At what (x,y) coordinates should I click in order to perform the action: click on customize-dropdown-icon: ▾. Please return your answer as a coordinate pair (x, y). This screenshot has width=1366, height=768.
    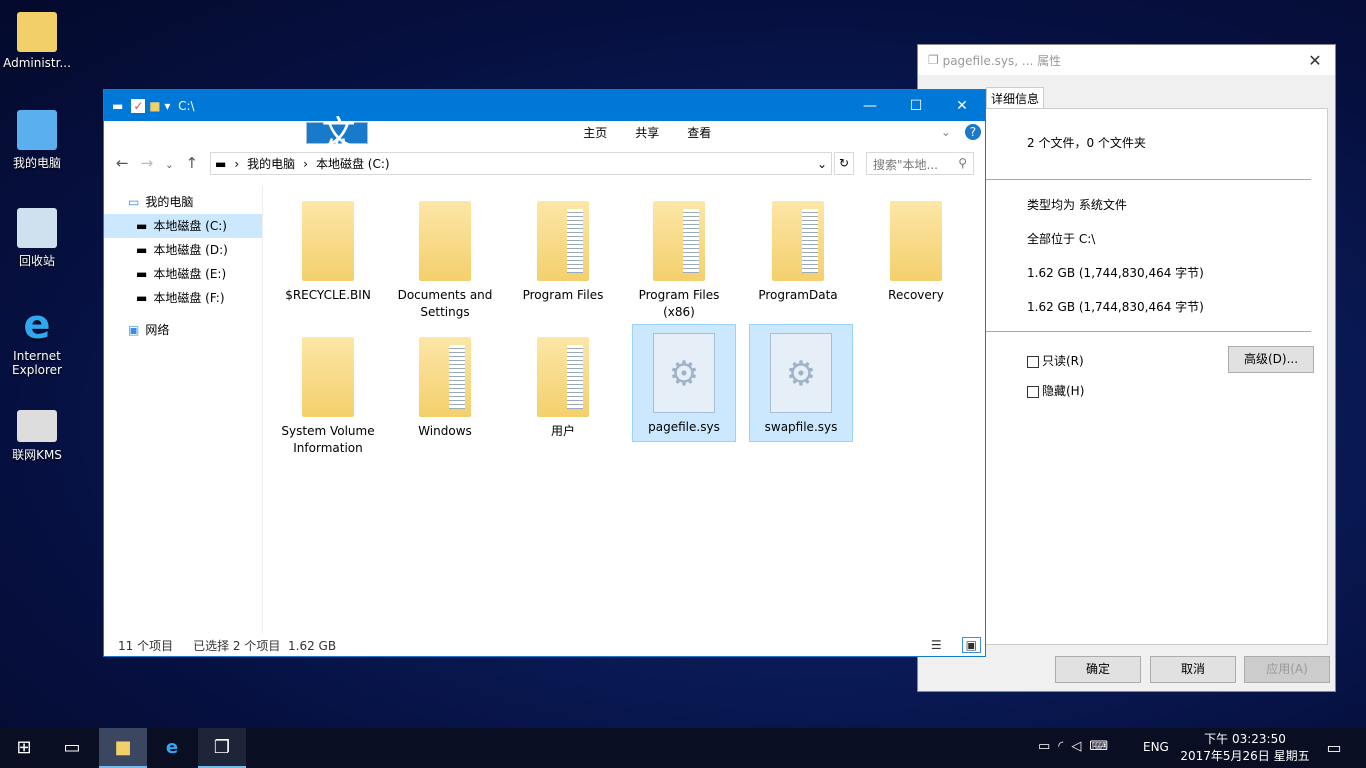
    Looking at the image, I should click on (167, 106).